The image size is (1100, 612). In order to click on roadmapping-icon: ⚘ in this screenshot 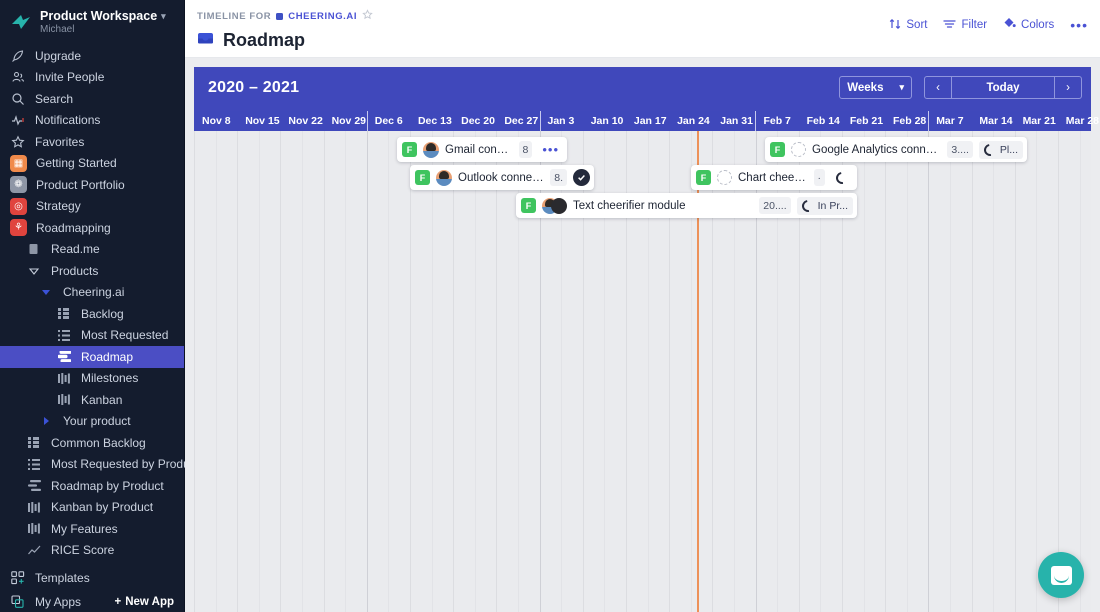, I will do `click(18, 228)`.